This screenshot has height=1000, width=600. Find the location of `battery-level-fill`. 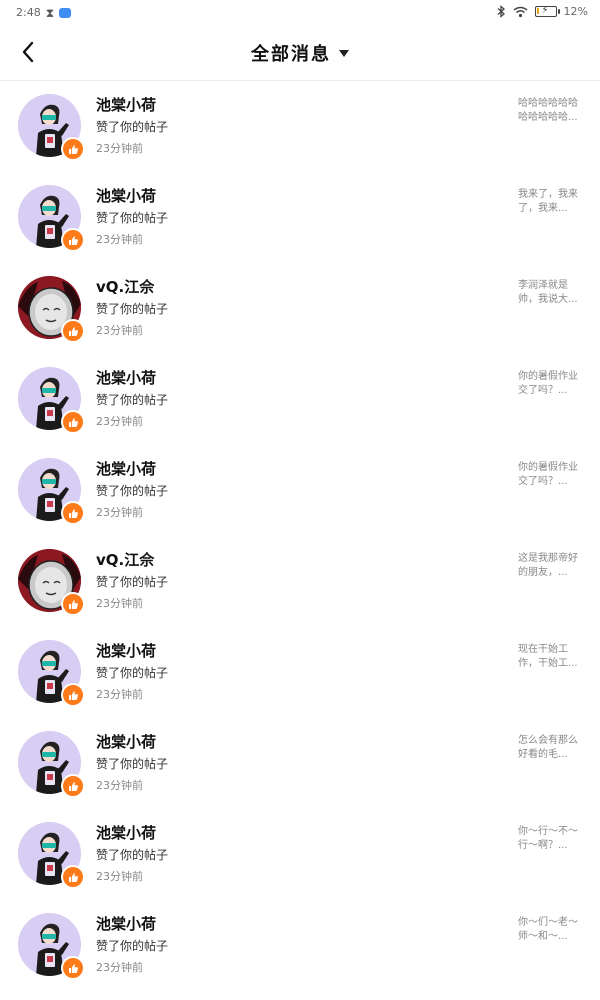

battery-level-fill is located at coordinates (537, 11).